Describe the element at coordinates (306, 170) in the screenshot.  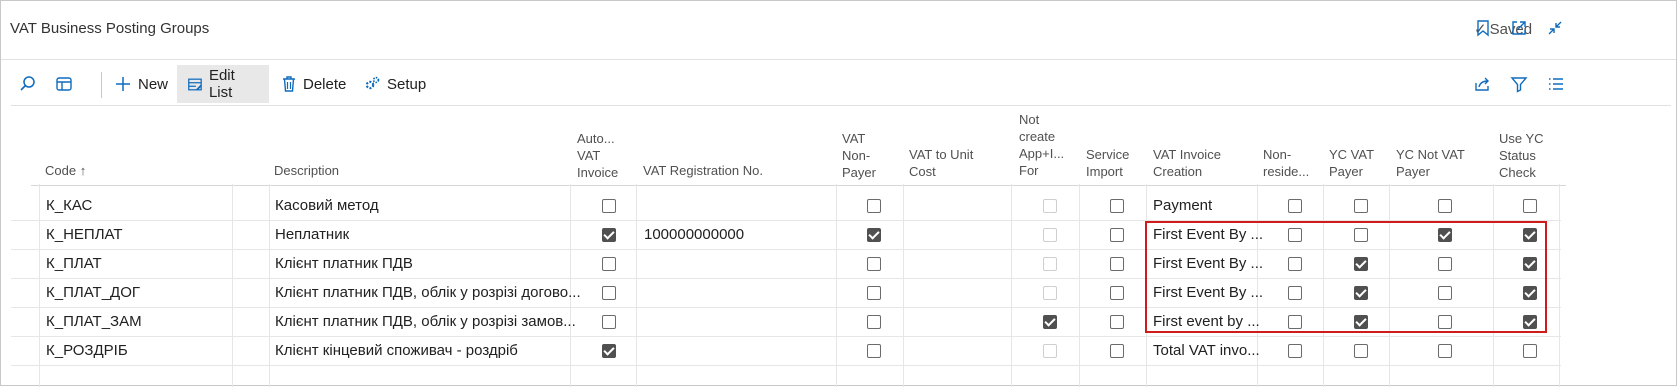
I see `column-header-description: Description` at that location.